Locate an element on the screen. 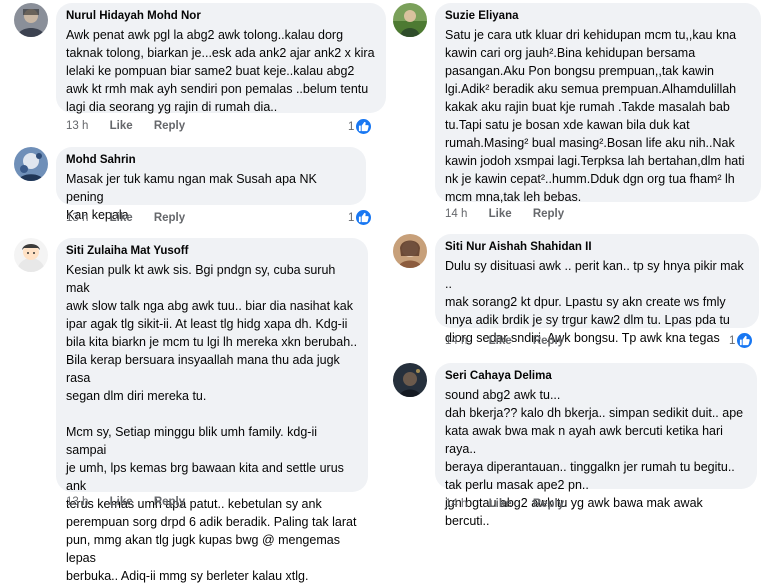 This screenshot has width=771, height=585. comment-author: Seri Cahaya Delima is located at coordinates (596, 376).